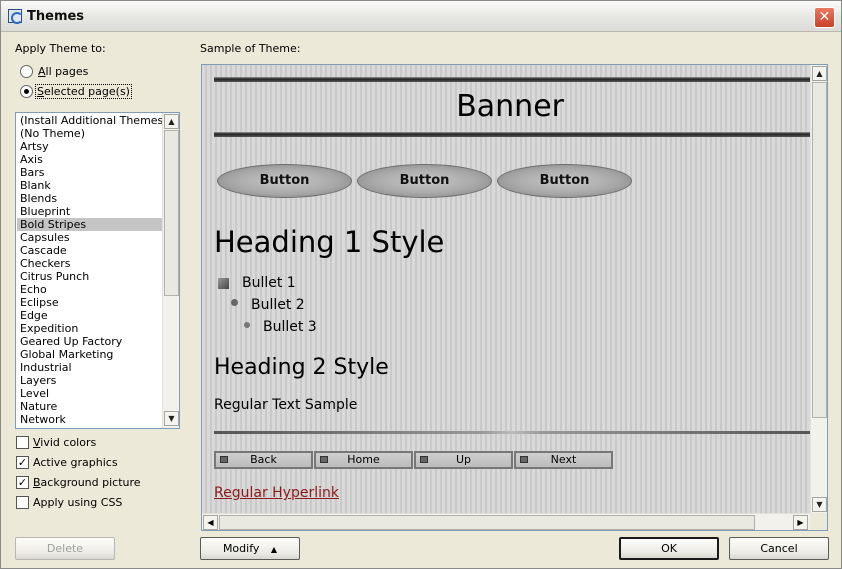 This screenshot has width=842, height=569. I want to click on close-icon: ✕, so click(824, 17).